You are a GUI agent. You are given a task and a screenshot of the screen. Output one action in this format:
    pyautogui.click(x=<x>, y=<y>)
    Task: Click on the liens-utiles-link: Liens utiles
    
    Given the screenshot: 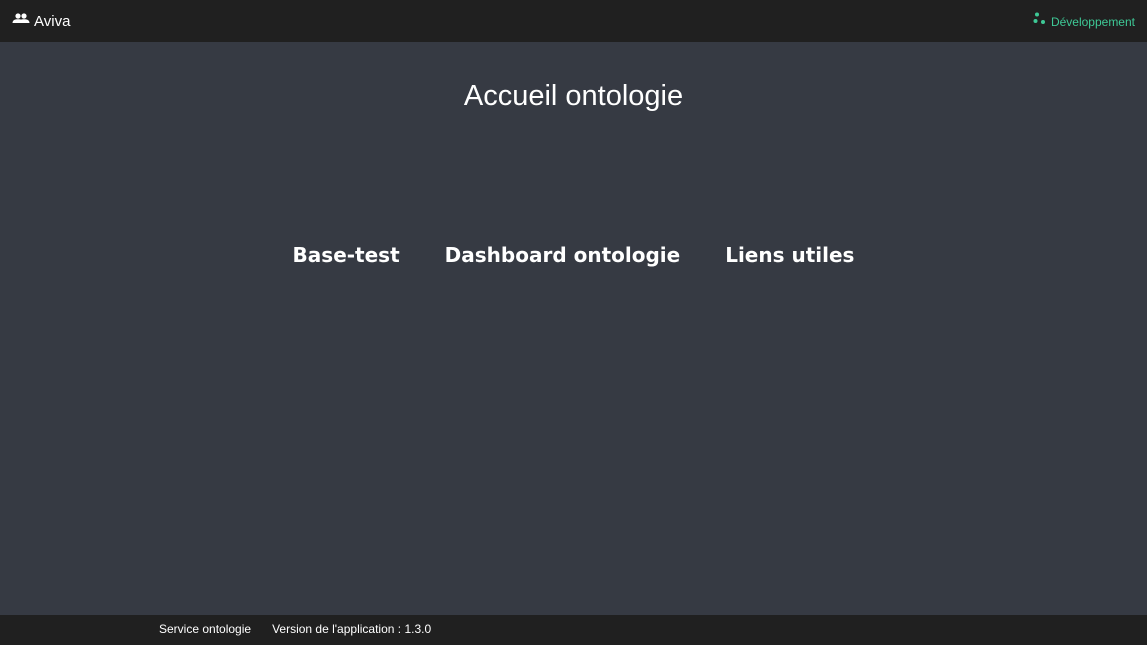 What is the action you would take?
    pyautogui.click(x=789, y=255)
    